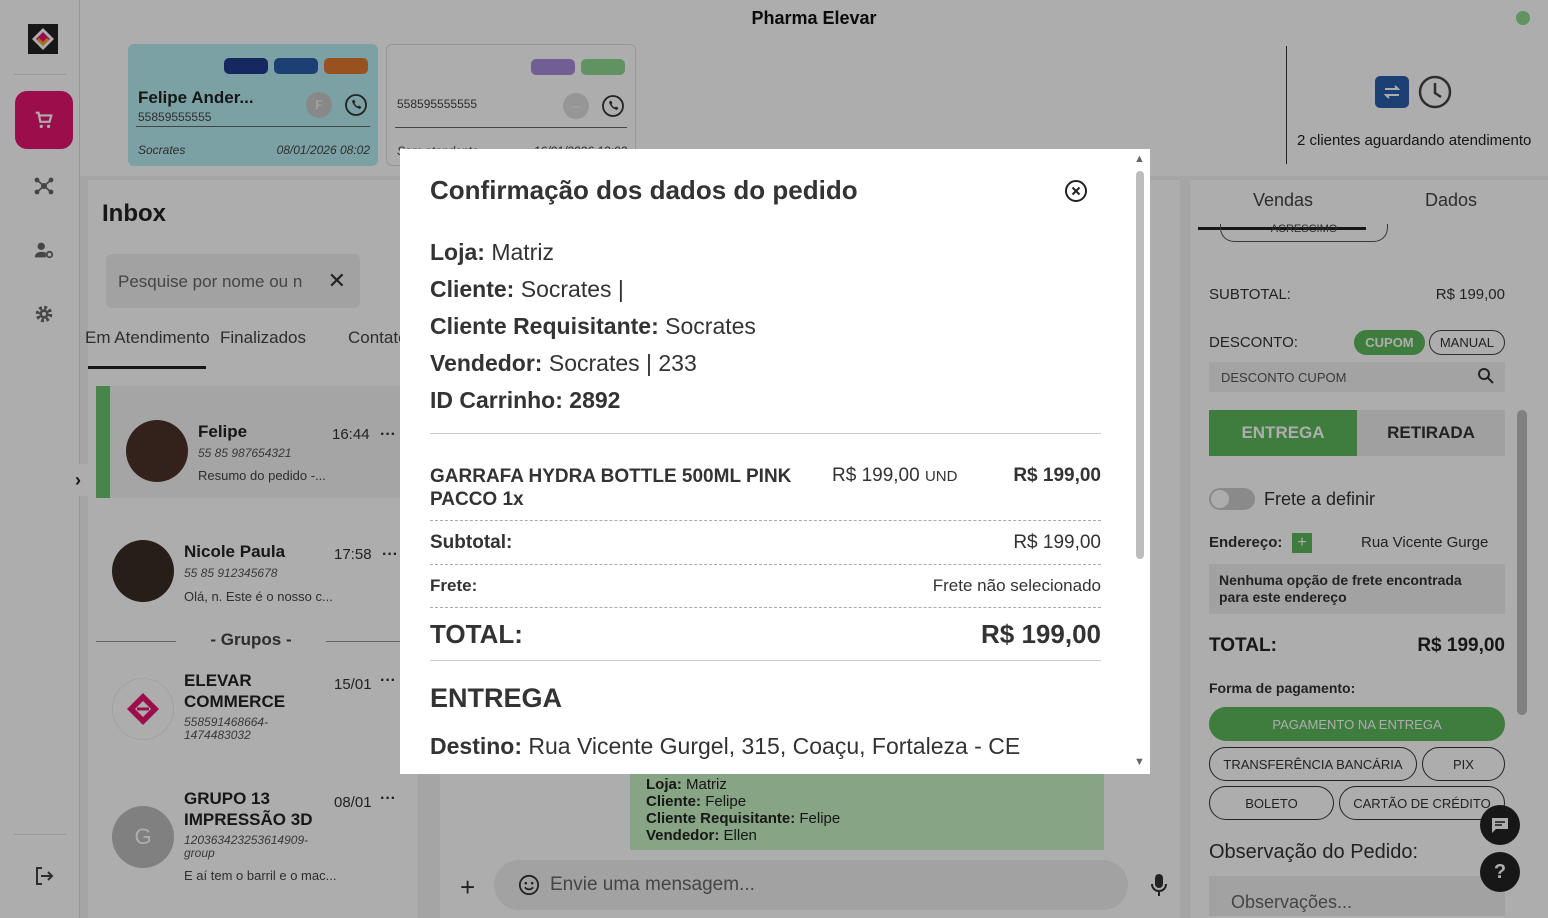  Describe the element at coordinates (595, 400) in the screenshot. I see `carrinho-value: 2892` at that location.